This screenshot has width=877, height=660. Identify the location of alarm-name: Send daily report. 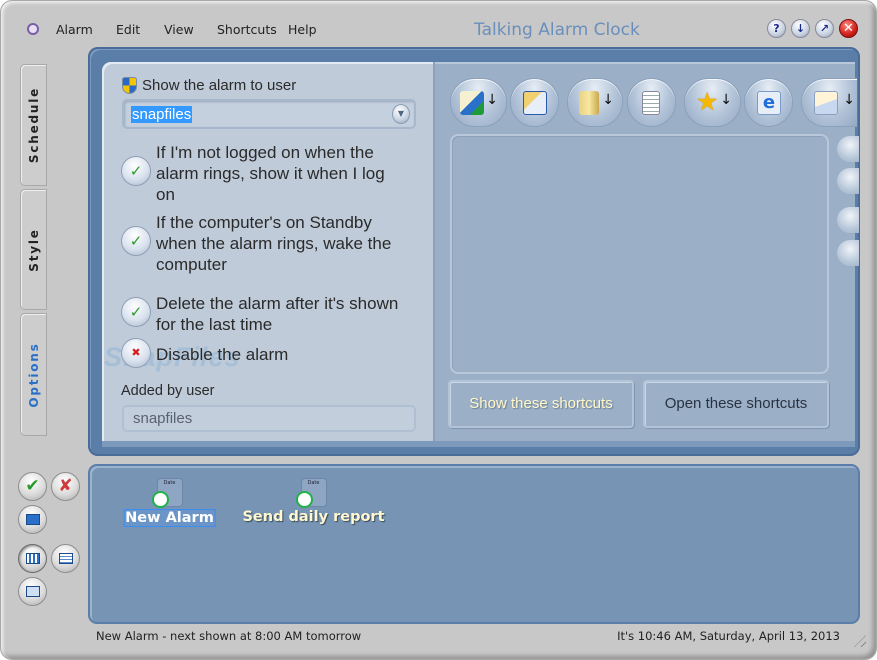
(313, 517).